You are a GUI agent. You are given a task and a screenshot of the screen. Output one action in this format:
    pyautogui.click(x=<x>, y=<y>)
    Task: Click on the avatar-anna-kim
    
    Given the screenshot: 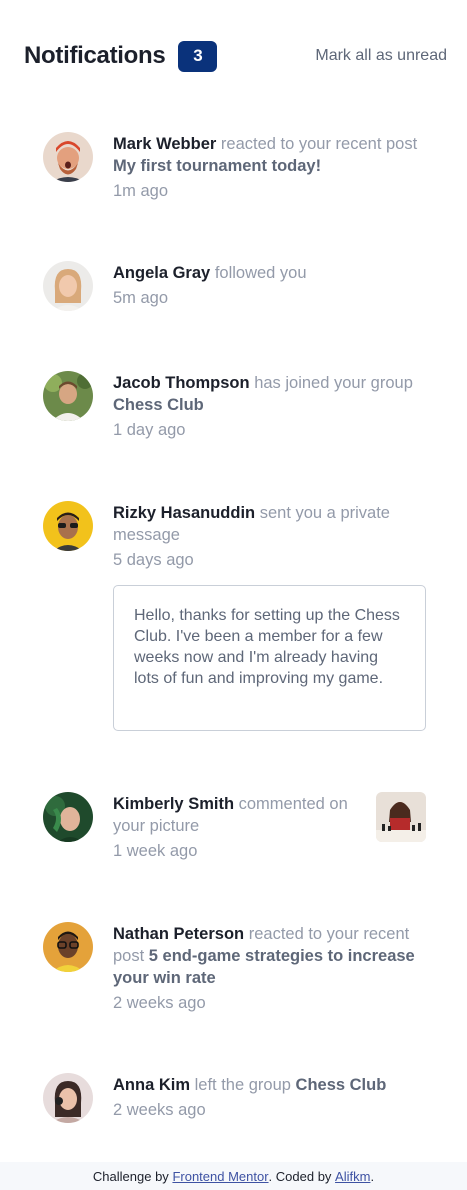 What is the action you would take?
    pyautogui.click(x=68, y=1098)
    